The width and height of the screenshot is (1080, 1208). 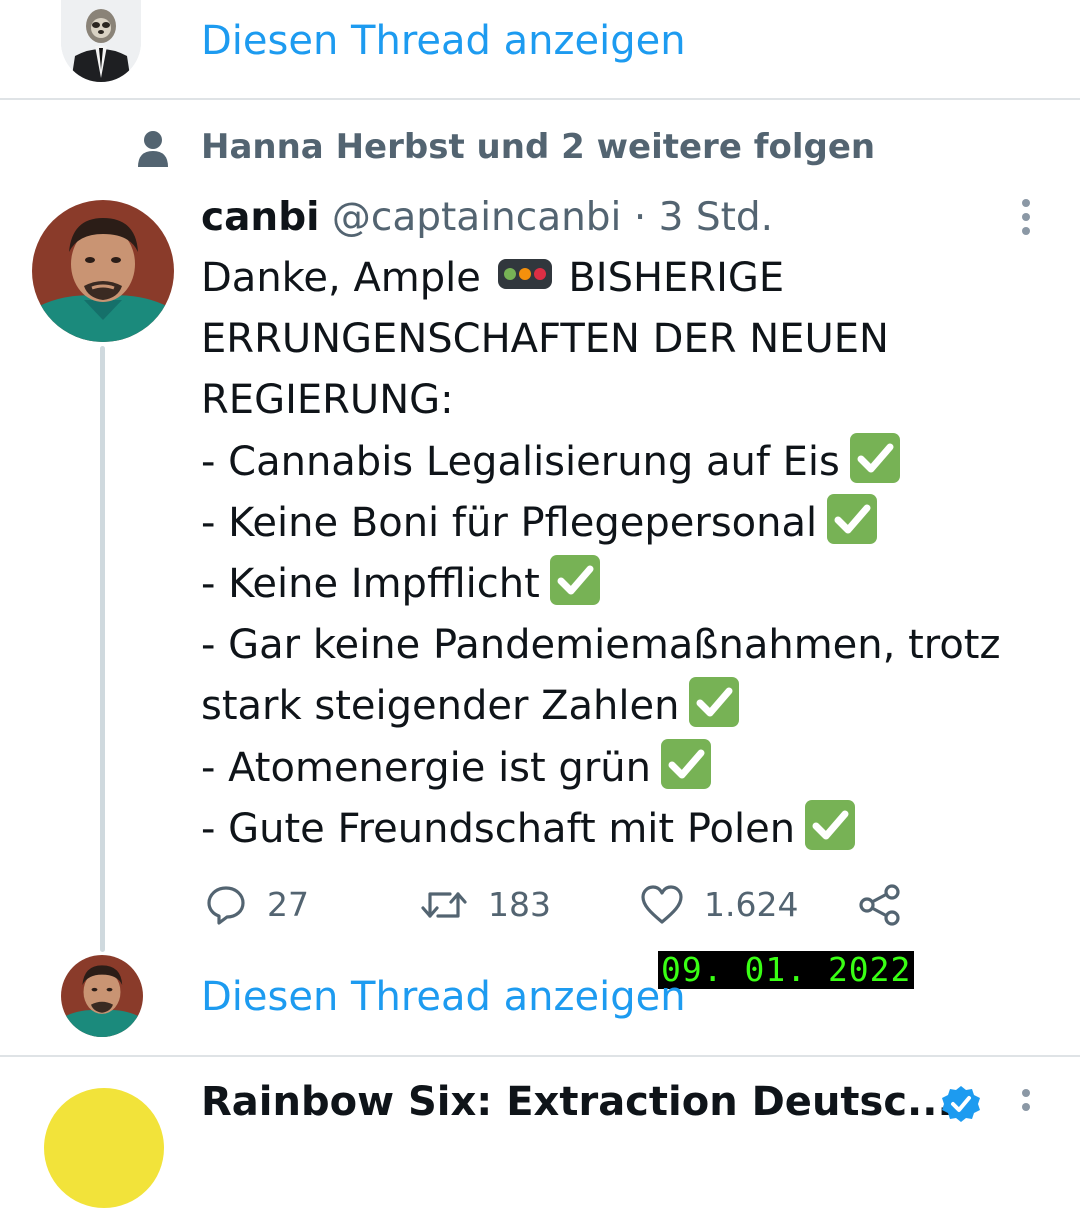 I want to click on tweet-time: 3 Std., so click(x=716, y=217).